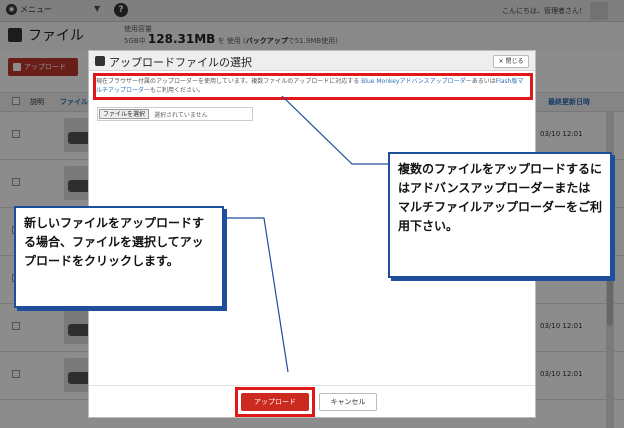  I want to click on close-button: ✕ 閉じる, so click(511, 61).